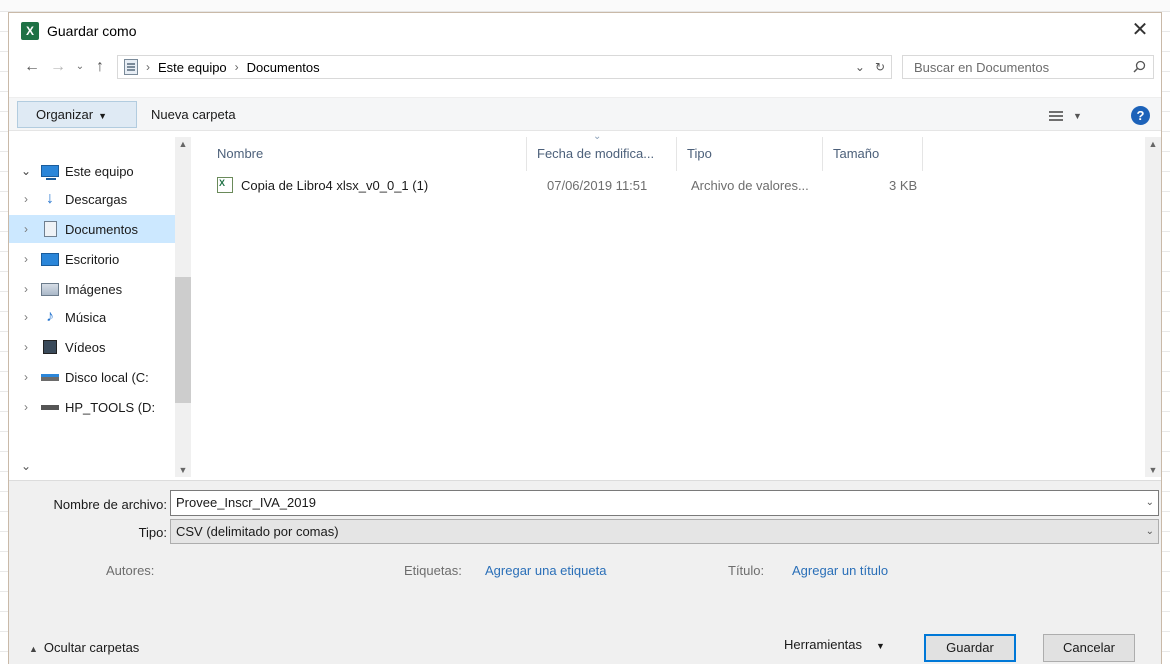 Image resolution: width=1170 pixels, height=668 pixels. What do you see at coordinates (50, 316) in the screenshot?
I see `music-icon: ♪` at bounding box center [50, 316].